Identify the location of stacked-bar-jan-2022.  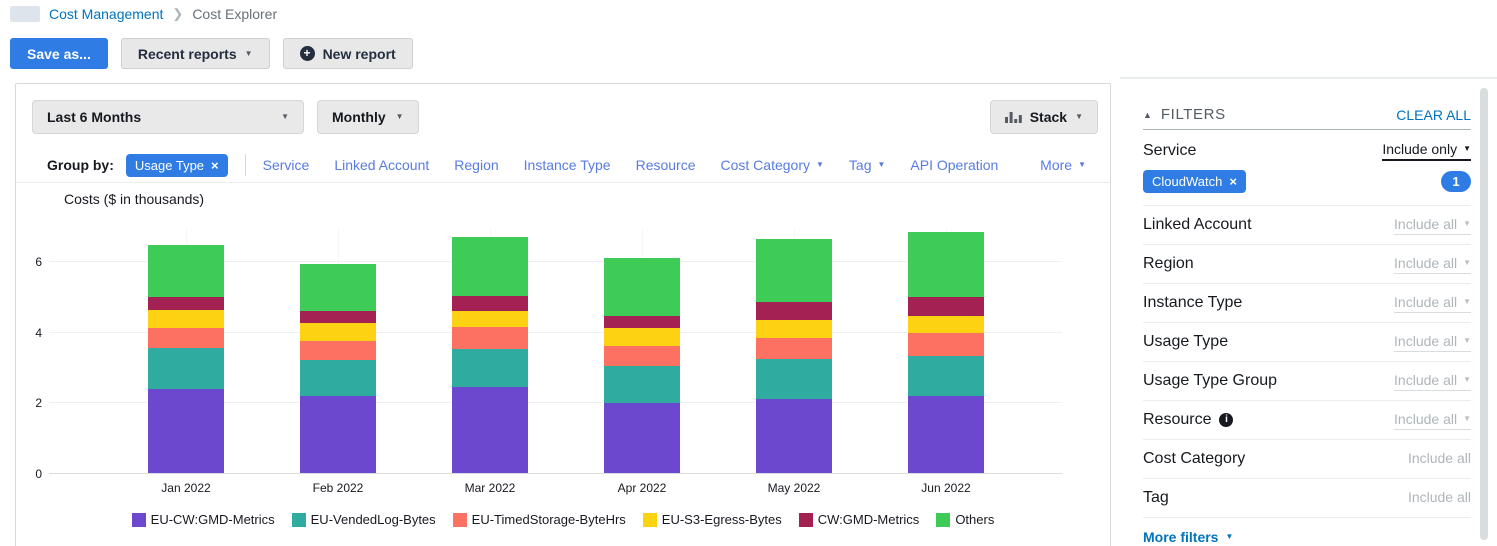
(186, 358).